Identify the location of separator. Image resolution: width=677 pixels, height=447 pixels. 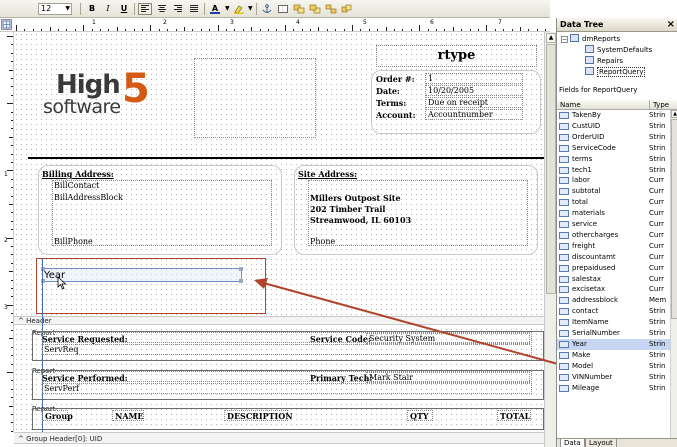
(134, 9).